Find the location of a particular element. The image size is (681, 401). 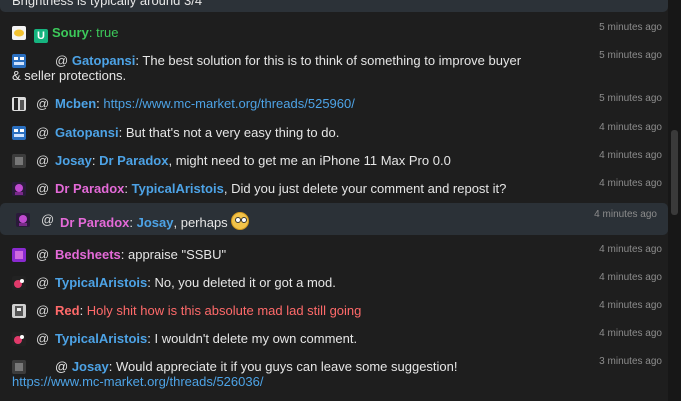

user-badge-icon: U is located at coordinates (41, 36).